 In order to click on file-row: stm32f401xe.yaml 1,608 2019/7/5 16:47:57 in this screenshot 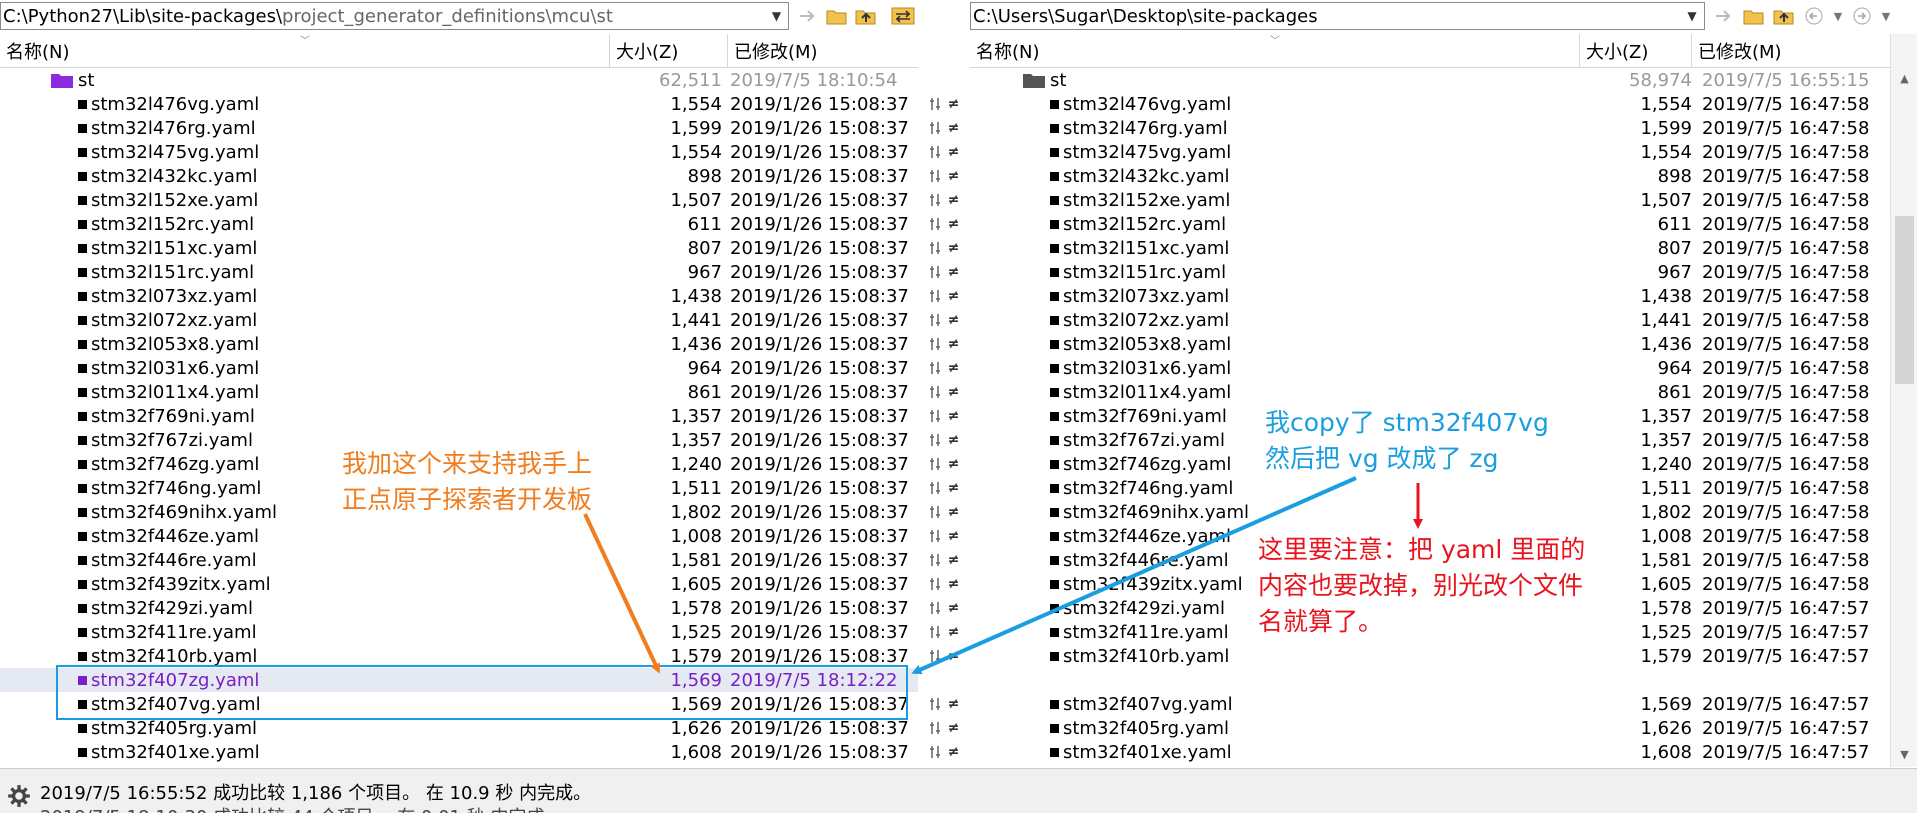, I will do `click(1430, 752)`.